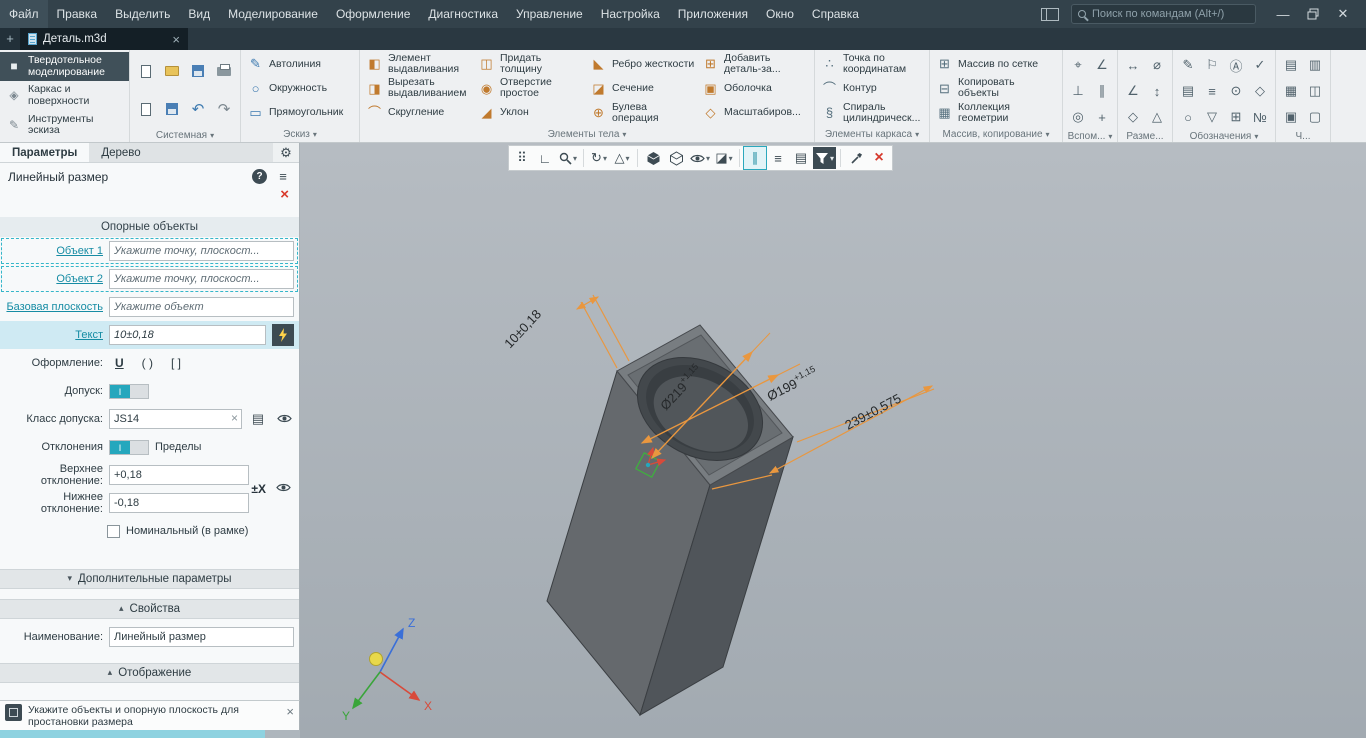 The width and height of the screenshot is (1366, 738). Describe the element at coordinates (1050, 14) in the screenshot. I see `panels-layout-icon` at that location.